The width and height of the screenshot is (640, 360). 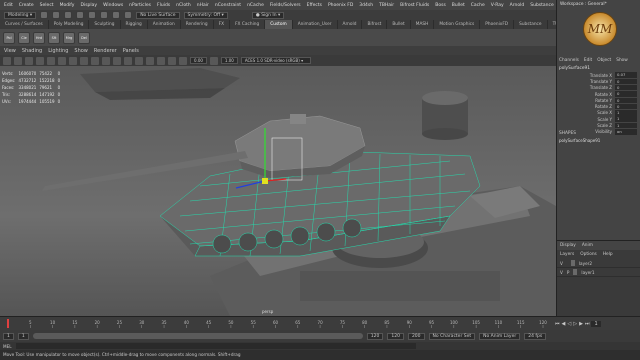 What do you see at coordinates (164, 24) in the screenshot?
I see `shelf-tab: Animation` at bounding box center [164, 24].